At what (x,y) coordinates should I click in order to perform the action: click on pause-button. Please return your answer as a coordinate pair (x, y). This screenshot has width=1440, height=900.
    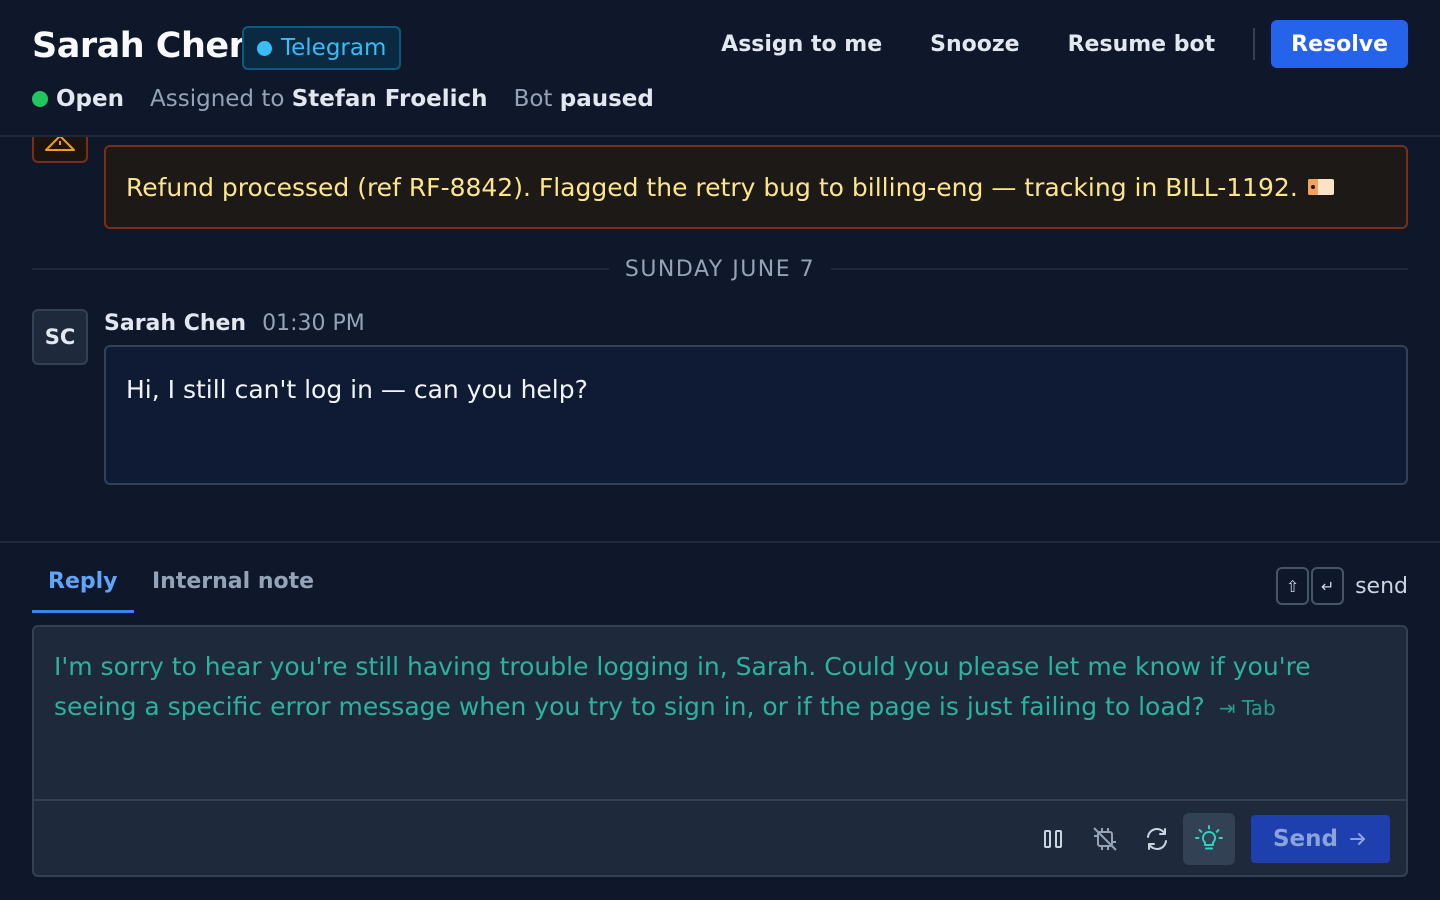
    Looking at the image, I should click on (1053, 839).